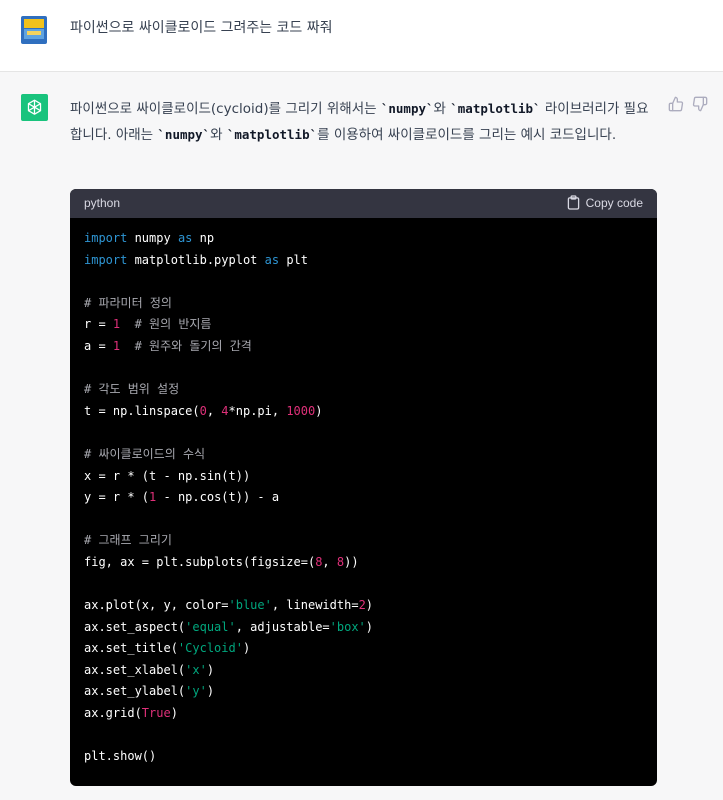 The height and width of the screenshot is (800, 723). Describe the element at coordinates (257, 410) in the screenshot. I see `code-token: *np.pi,` at that location.